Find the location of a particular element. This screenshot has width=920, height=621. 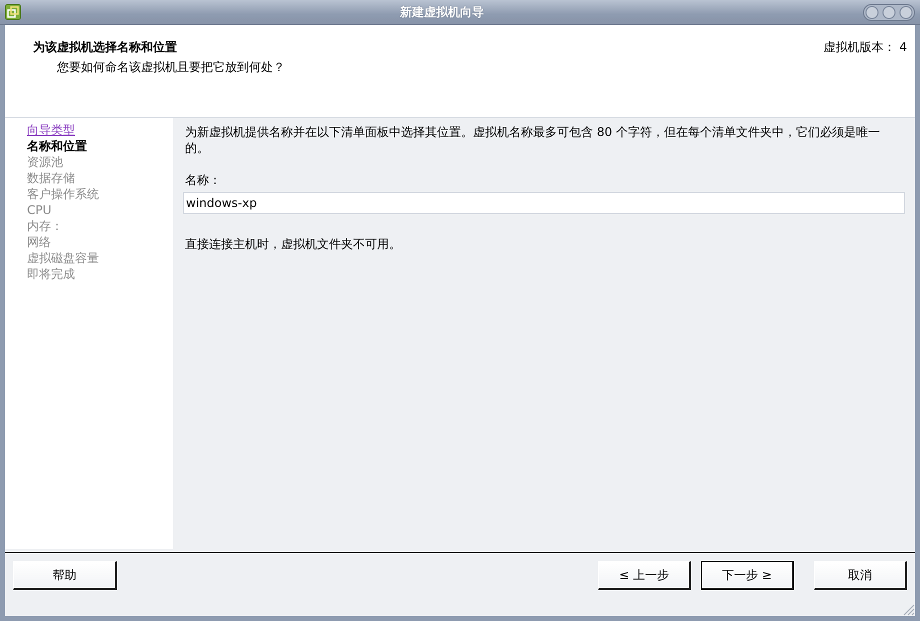

step-item: 网络 is located at coordinates (39, 242).